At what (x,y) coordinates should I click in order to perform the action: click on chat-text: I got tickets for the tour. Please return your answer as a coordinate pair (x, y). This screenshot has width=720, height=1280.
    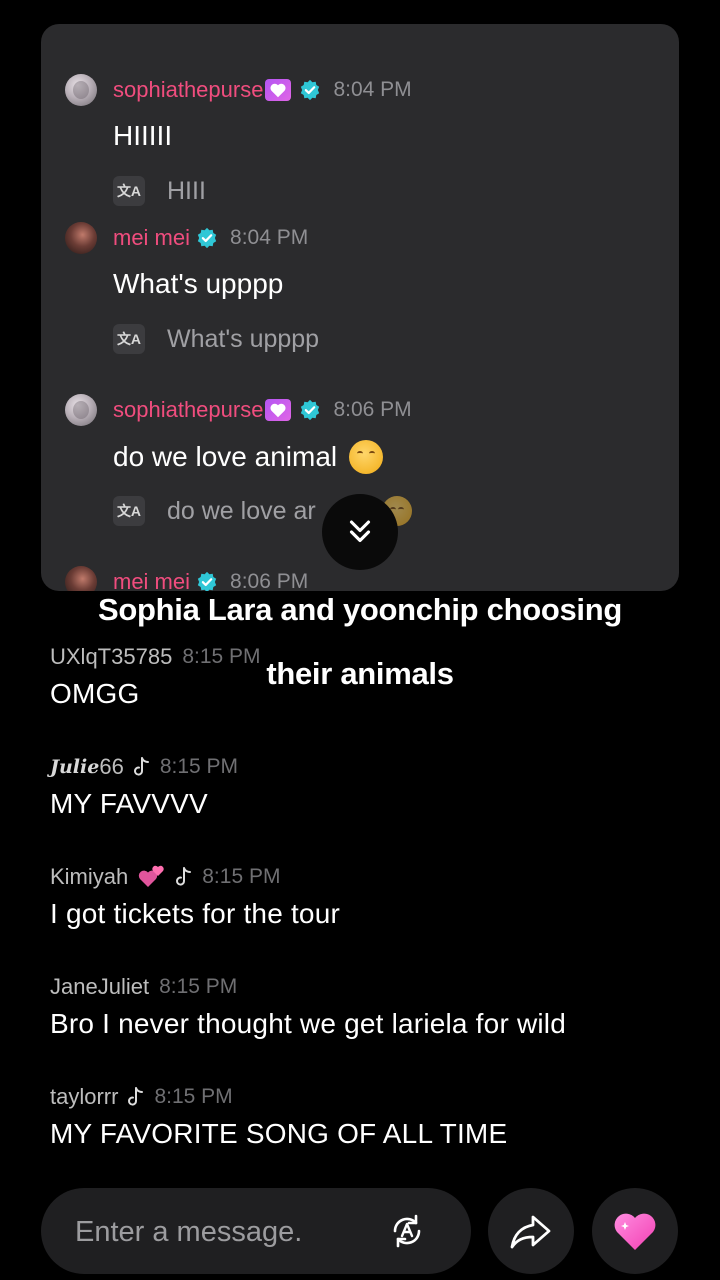
    Looking at the image, I should click on (195, 913).